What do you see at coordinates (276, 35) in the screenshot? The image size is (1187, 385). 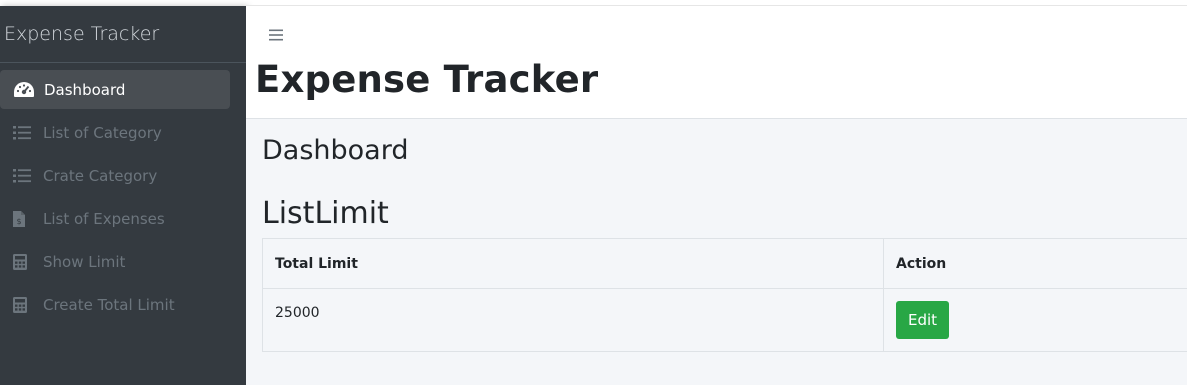 I see `hamburger-icon` at bounding box center [276, 35].